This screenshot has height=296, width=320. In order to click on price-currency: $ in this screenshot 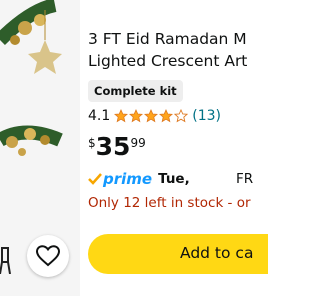, I will do `click(92, 143)`.